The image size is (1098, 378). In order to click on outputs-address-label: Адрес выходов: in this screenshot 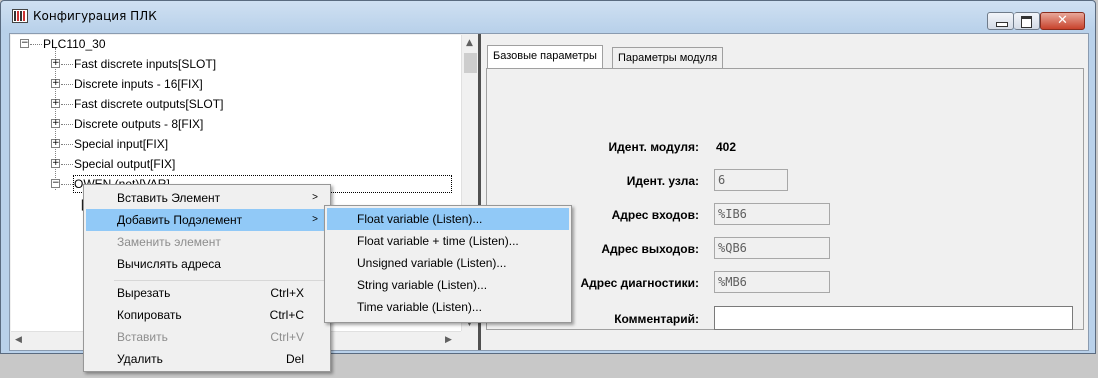, I will do `click(650, 249)`.